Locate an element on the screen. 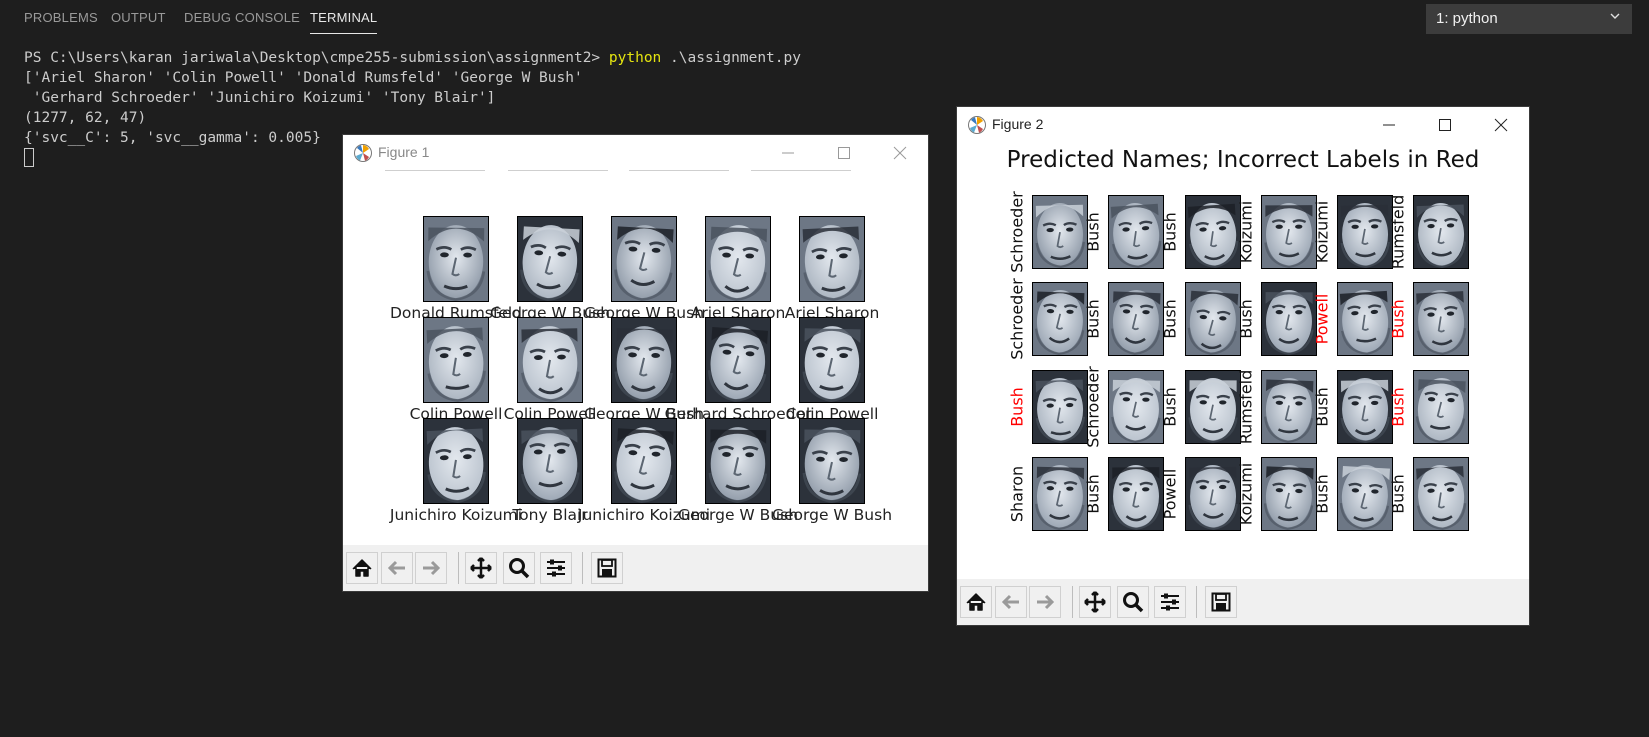 This screenshot has width=1649, height=737. figure-2-predicted-label: Sharon is located at coordinates (1017, 494).